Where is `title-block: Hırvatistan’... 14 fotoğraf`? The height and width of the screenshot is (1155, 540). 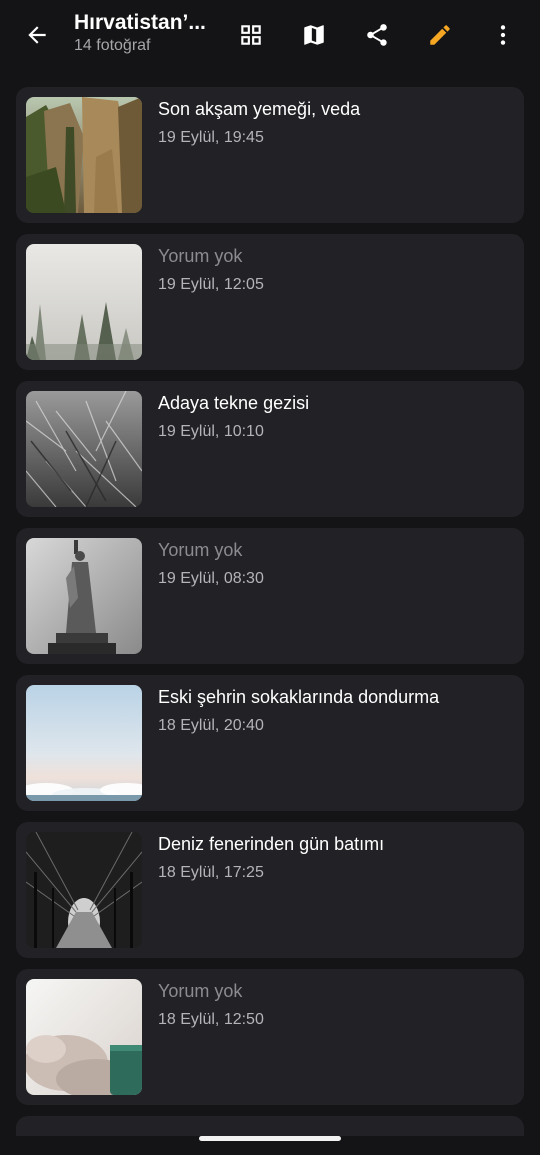
title-block: Hırvatistan’... 14 fotoğraf is located at coordinates (149, 33).